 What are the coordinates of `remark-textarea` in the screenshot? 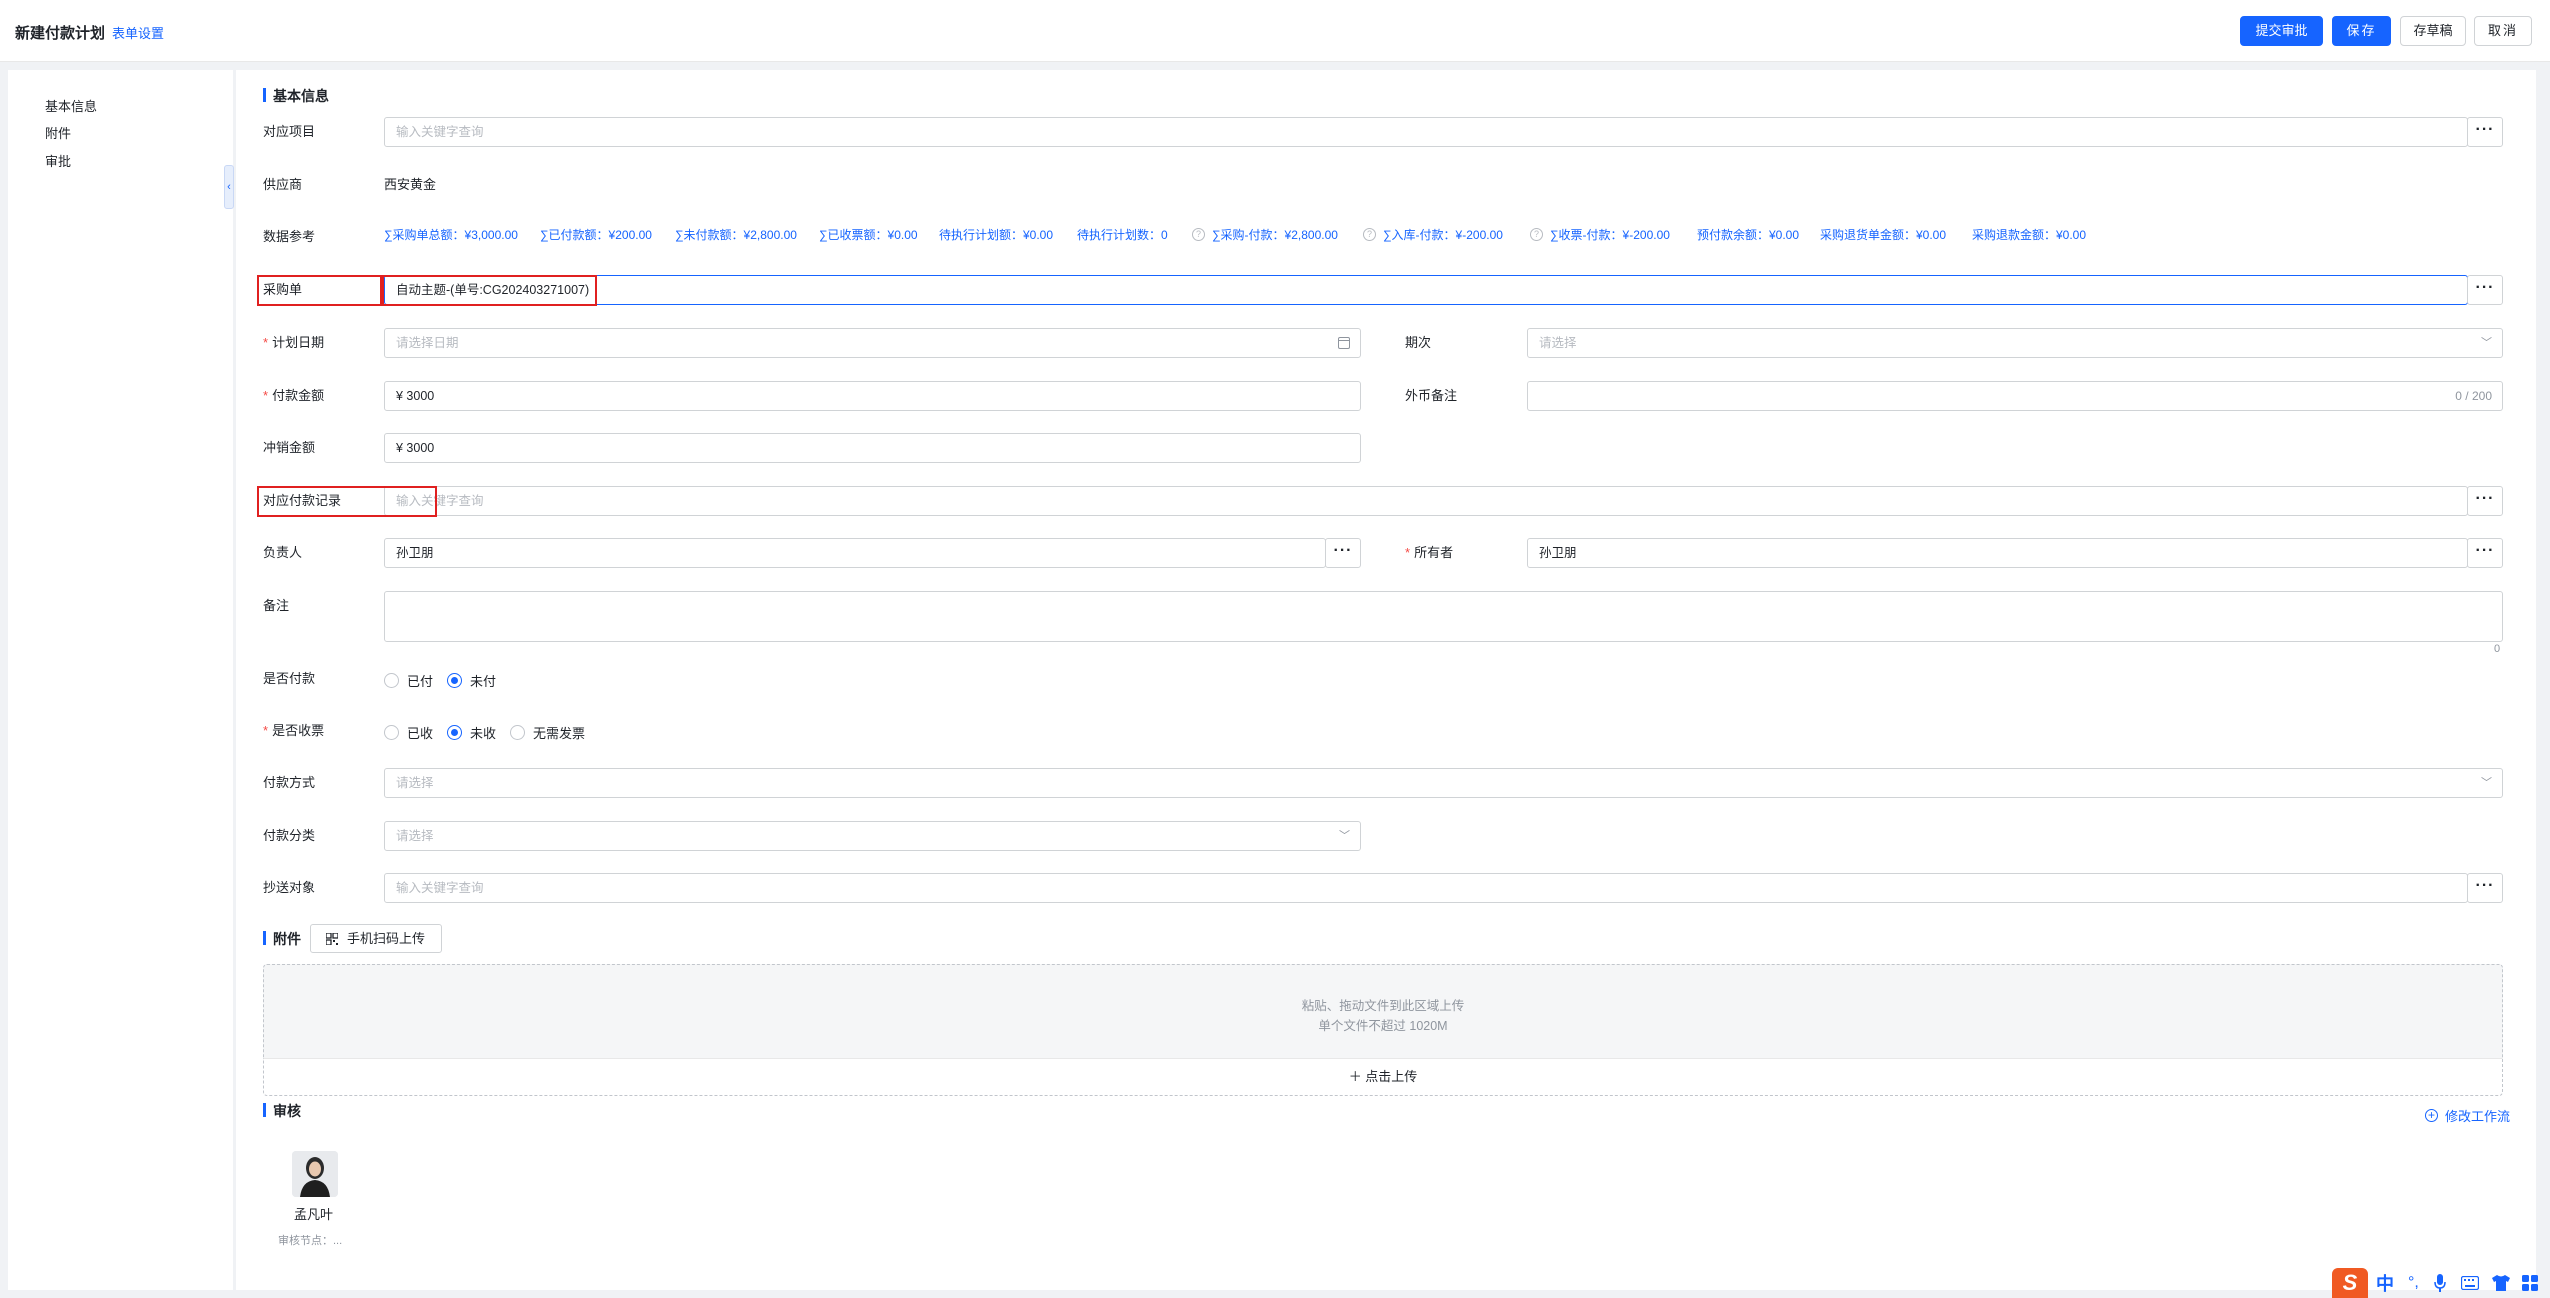 It's located at (1443, 616).